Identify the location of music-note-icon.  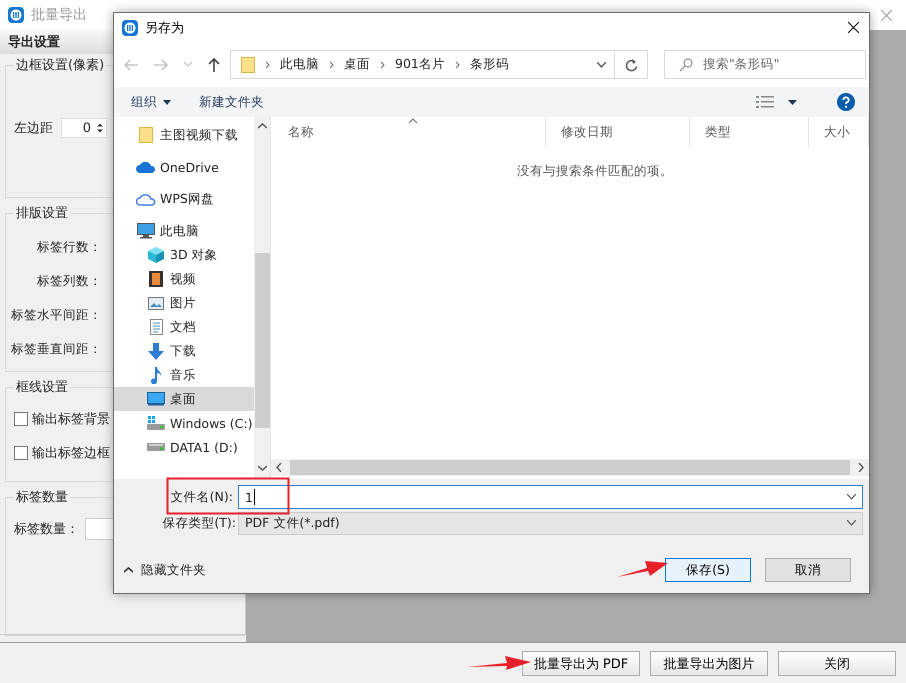
(156, 375).